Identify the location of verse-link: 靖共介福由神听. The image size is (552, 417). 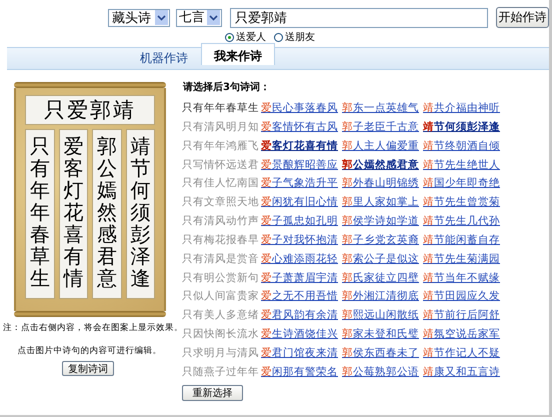
(463, 108).